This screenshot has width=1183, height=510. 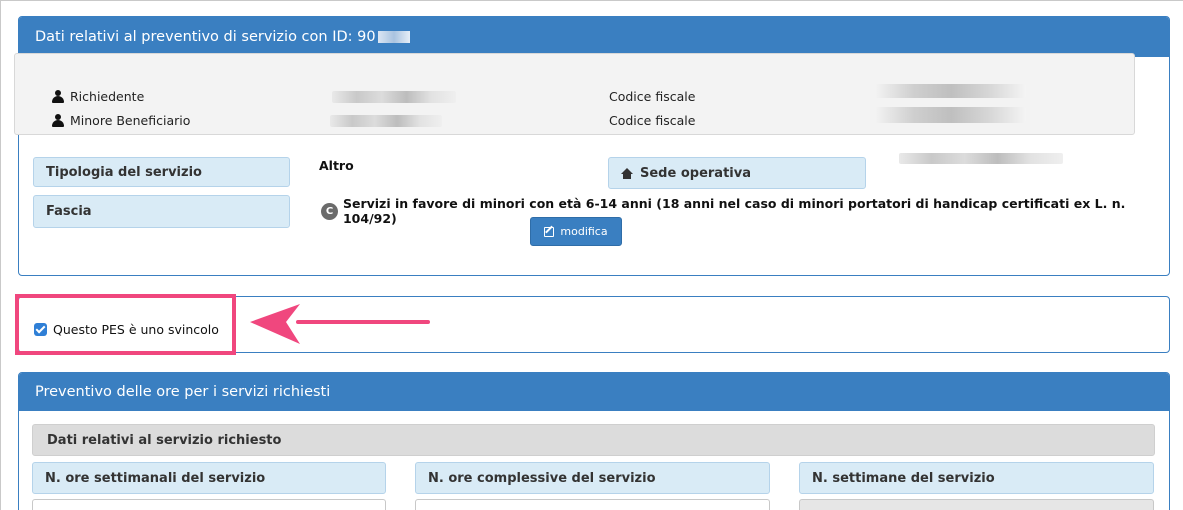 I want to click on beneficiary-label: Minore Beneficiario, so click(x=130, y=120).